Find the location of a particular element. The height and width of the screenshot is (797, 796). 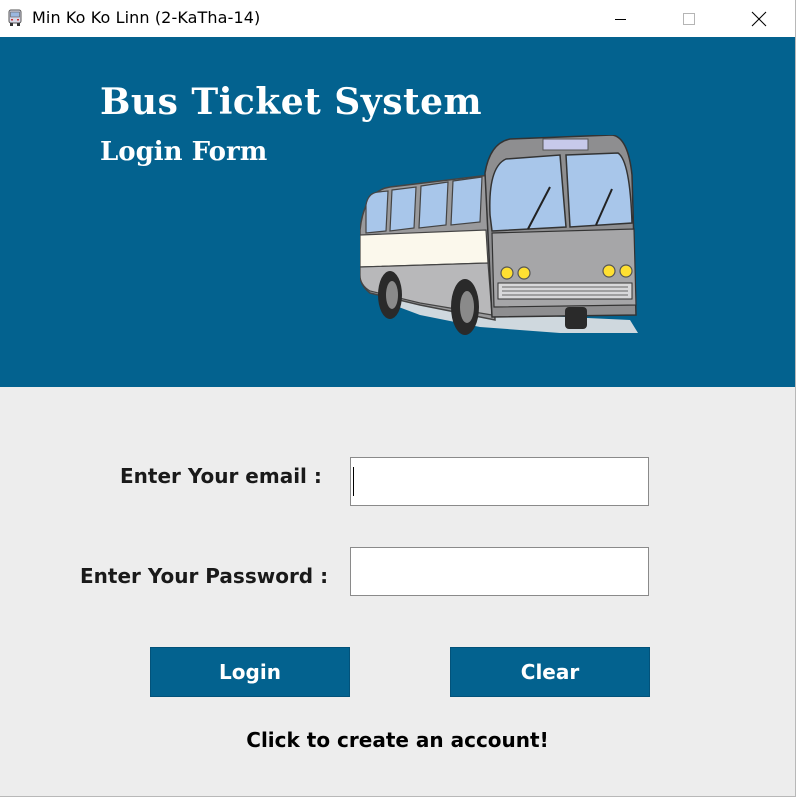

password-label: Enter Your Password : is located at coordinates (204, 576).